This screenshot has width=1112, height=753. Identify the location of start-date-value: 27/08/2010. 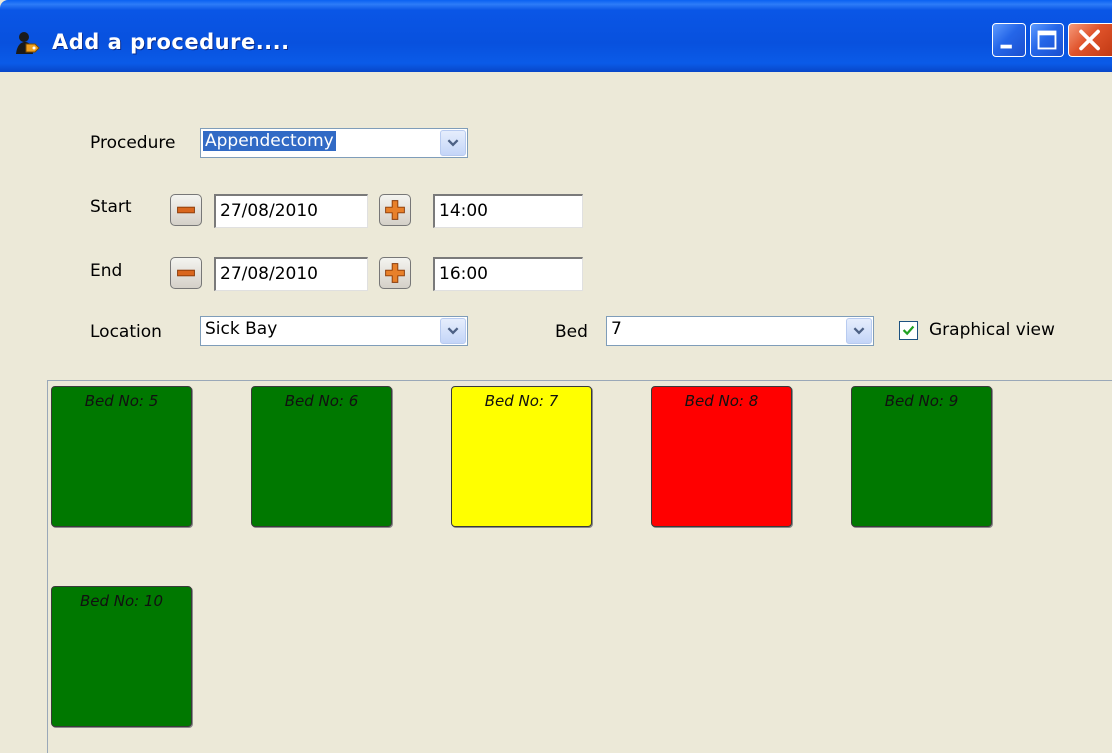
(269, 211).